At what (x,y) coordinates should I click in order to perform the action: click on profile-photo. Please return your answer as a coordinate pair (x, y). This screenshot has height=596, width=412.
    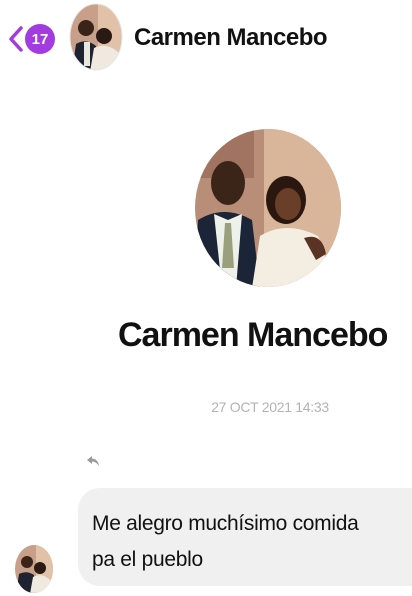
    Looking at the image, I should click on (268, 208).